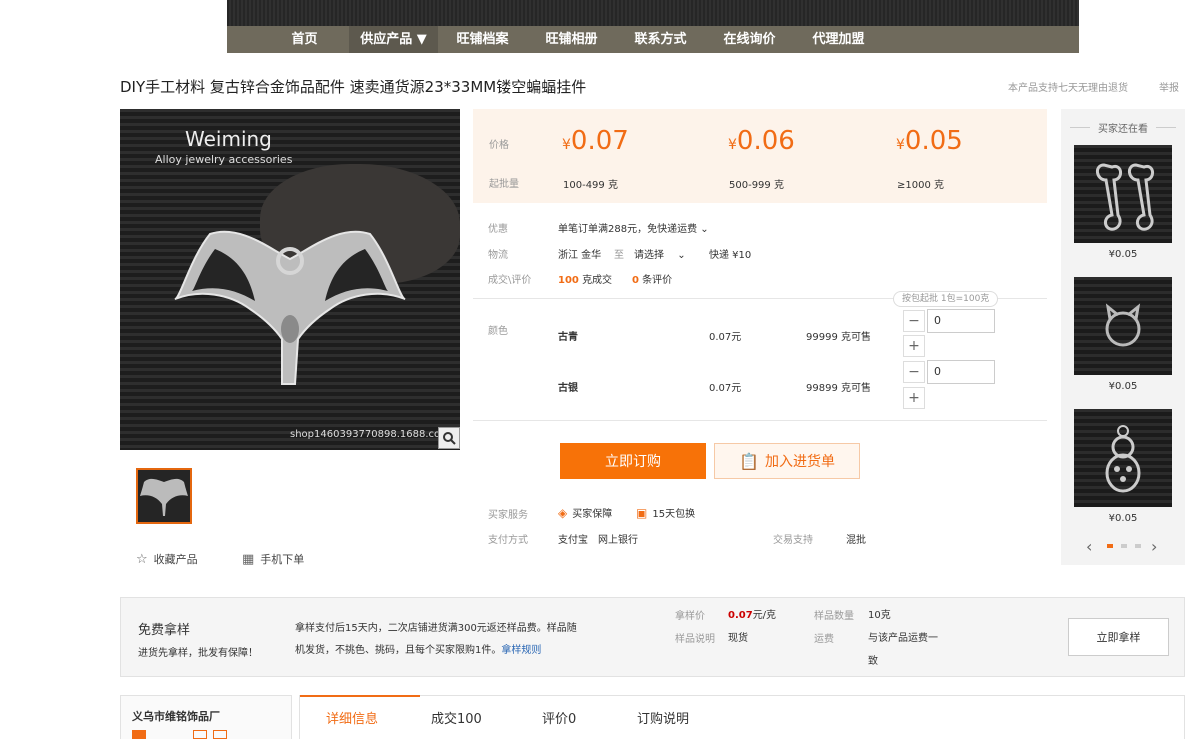 This screenshot has width=1191, height=739. Describe the element at coordinates (142, 559) in the screenshot. I see `star-icon: ☆` at that location.